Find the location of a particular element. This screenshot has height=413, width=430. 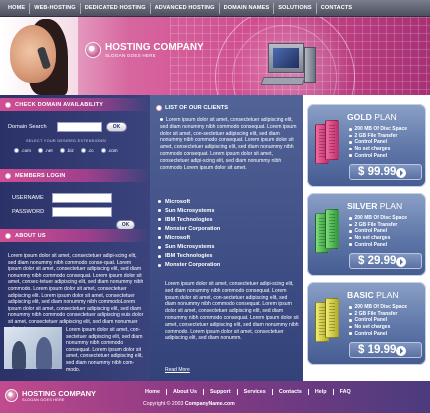

read-more-link: Read More is located at coordinates (177, 370).